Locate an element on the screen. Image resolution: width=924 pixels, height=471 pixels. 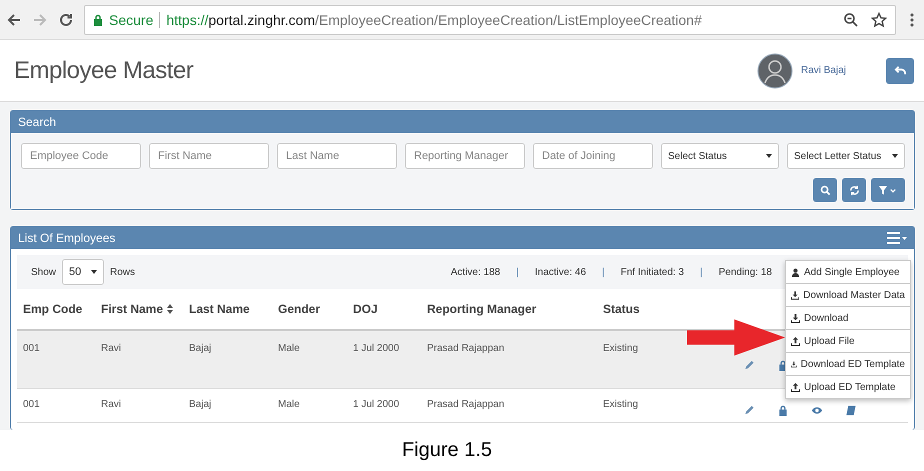
panel-title: Search is located at coordinates (37, 122).